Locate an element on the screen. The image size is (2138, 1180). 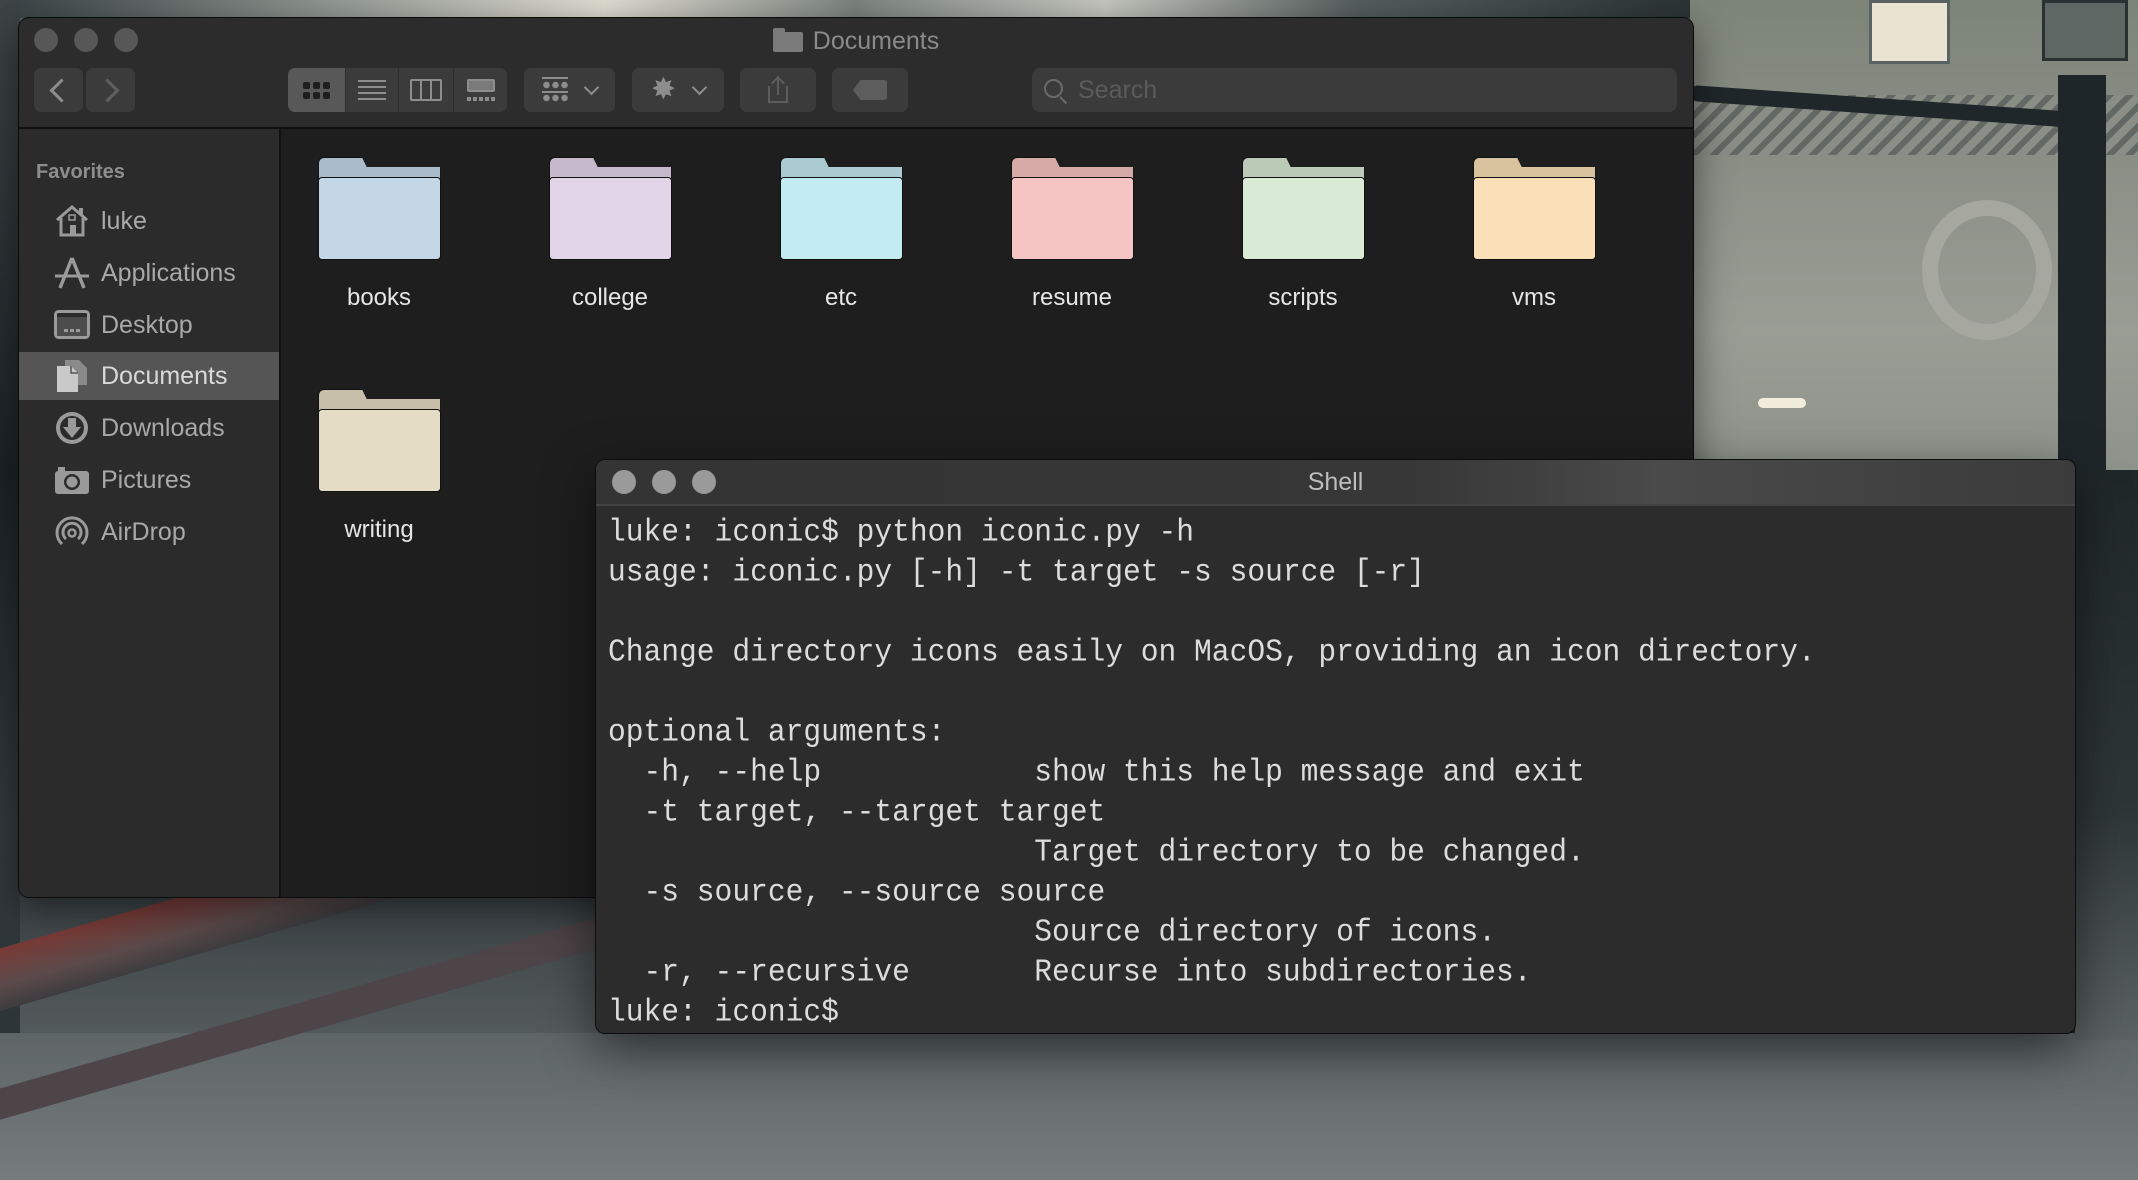
folder-scripts: scripts is located at coordinates (1303, 234).